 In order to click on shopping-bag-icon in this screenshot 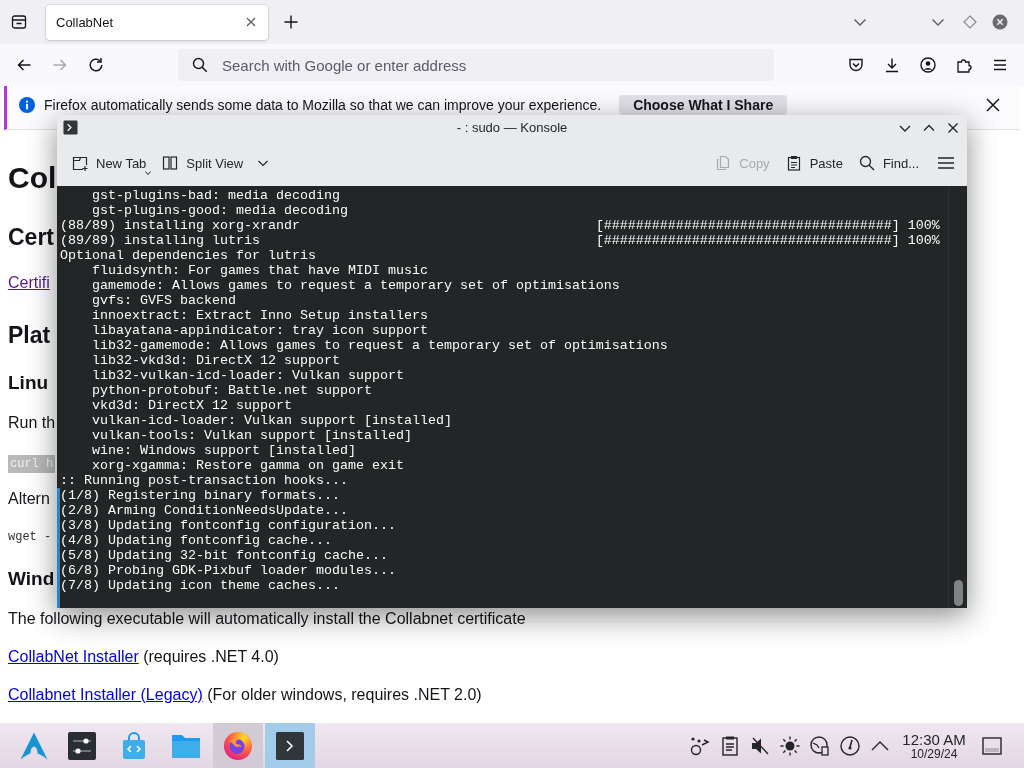, I will do `click(134, 745)`.